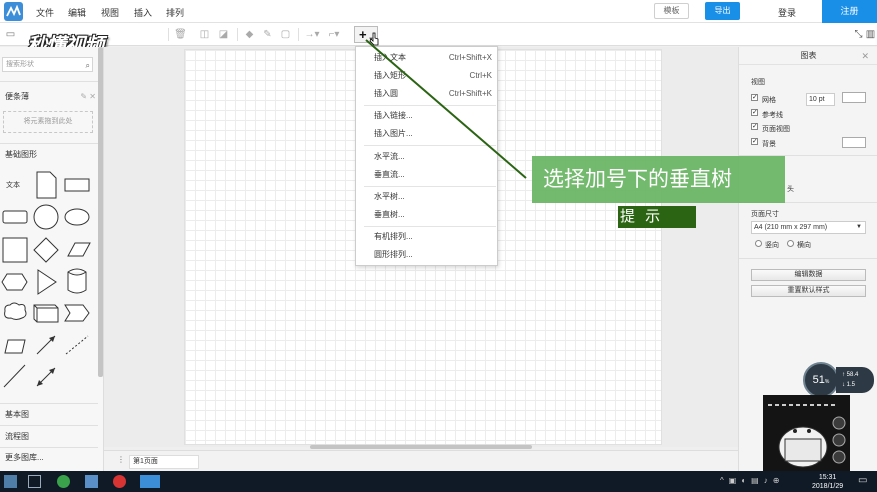 The width and height of the screenshot is (877, 492). What do you see at coordinates (790, 243) in the screenshot?
I see `landscape-radio` at bounding box center [790, 243].